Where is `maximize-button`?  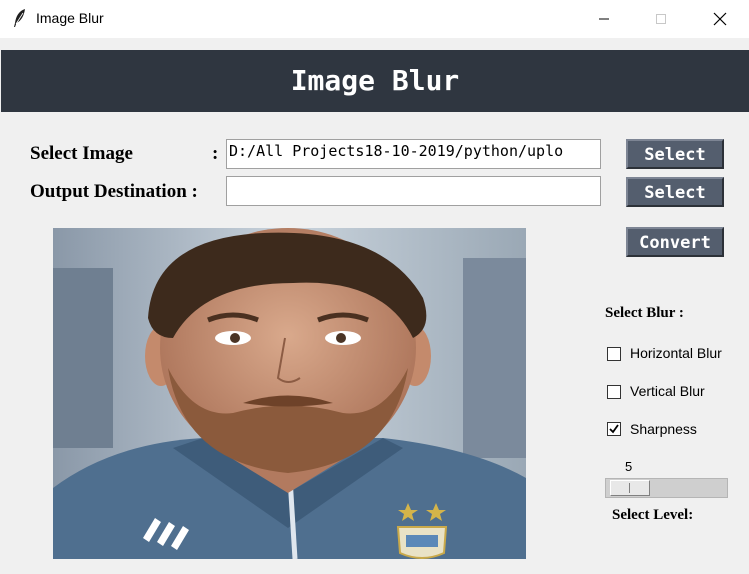
maximize-button is located at coordinates (661, 19).